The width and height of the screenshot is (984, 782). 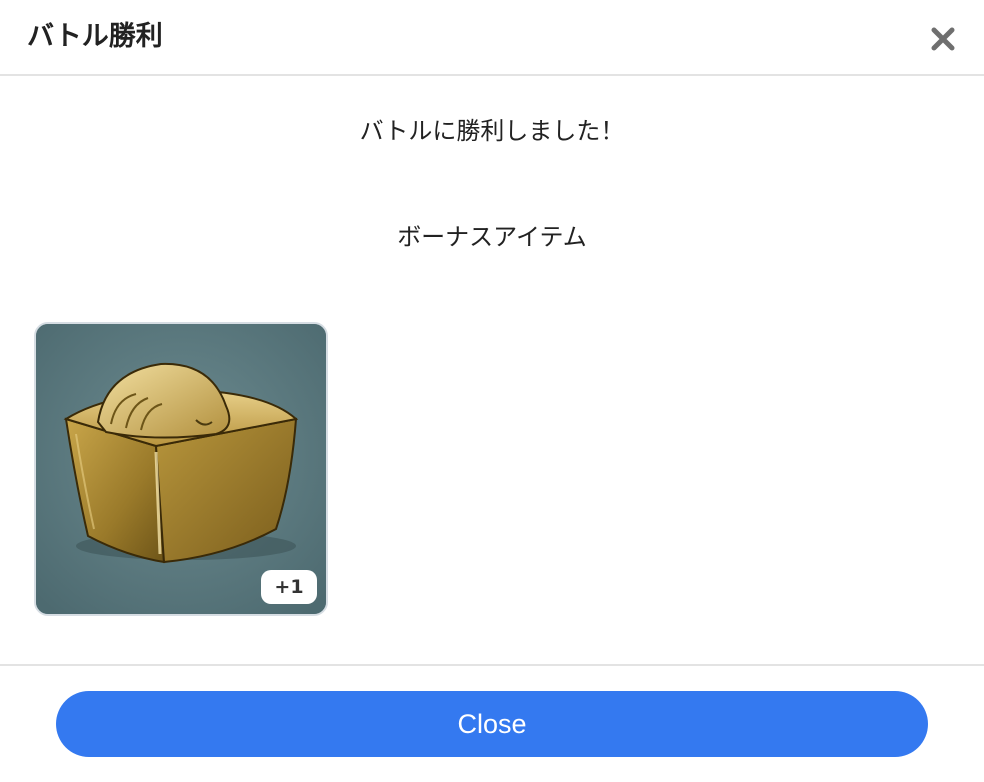 I want to click on item-quantity-badge: +1, so click(x=289, y=587).